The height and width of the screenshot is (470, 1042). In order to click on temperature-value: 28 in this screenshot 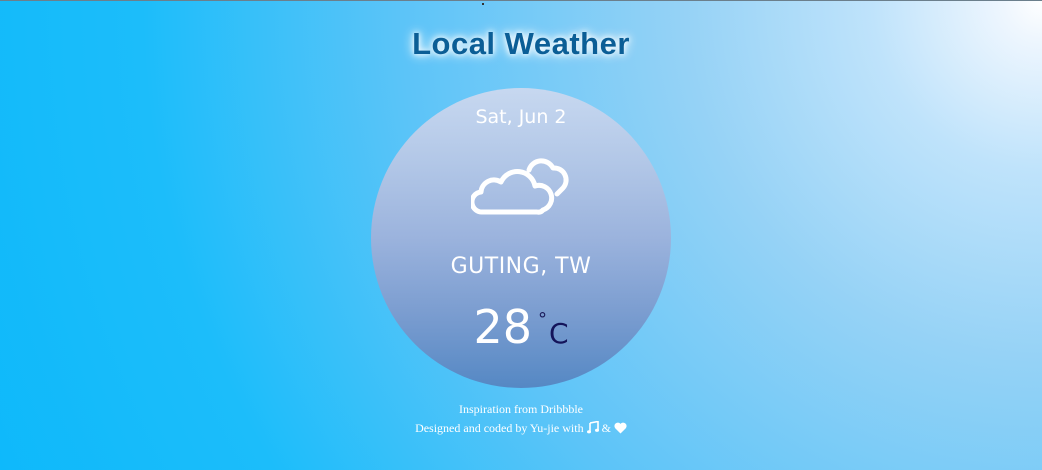, I will do `click(502, 327)`.